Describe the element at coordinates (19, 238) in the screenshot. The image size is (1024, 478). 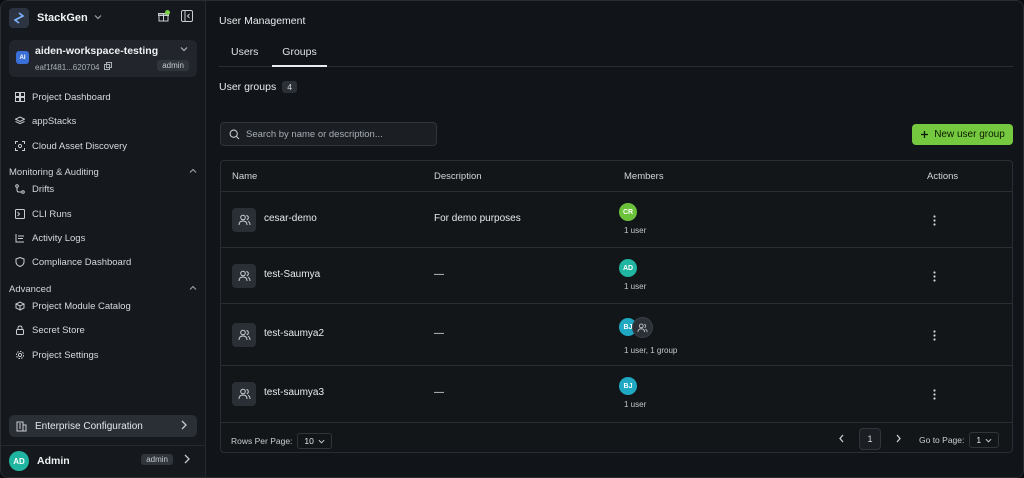
I see `logs-icon` at that location.